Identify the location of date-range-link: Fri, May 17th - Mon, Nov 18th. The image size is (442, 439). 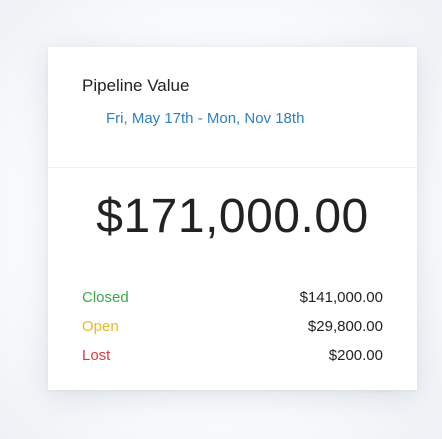
(261, 119).